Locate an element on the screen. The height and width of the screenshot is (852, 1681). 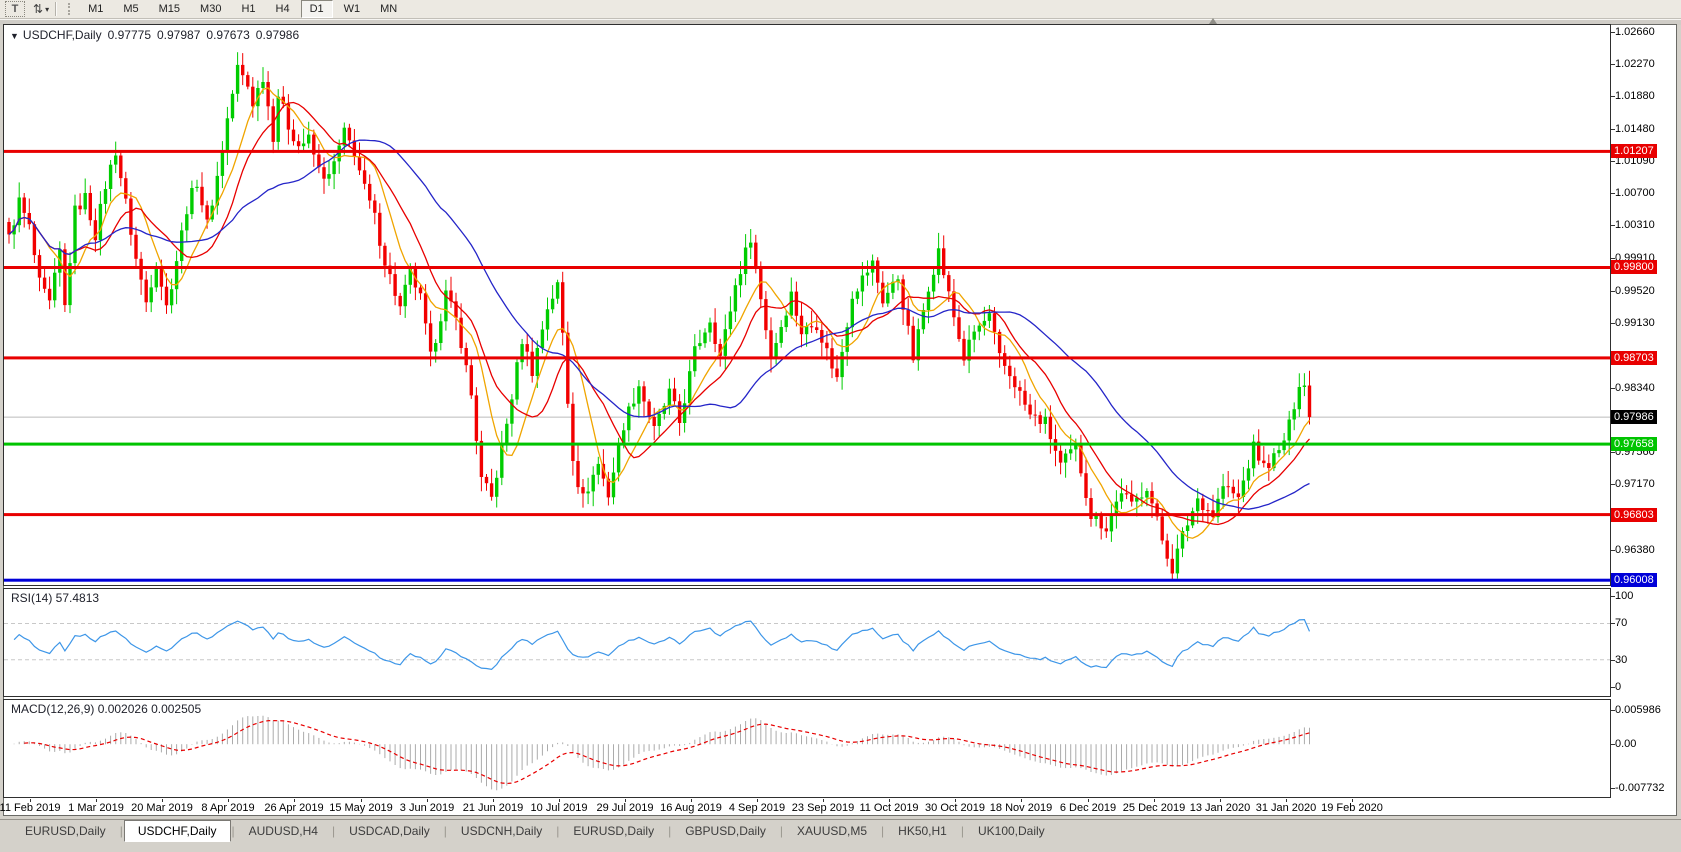
timeframe-button-m15: M15 is located at coordinates (169, 9).